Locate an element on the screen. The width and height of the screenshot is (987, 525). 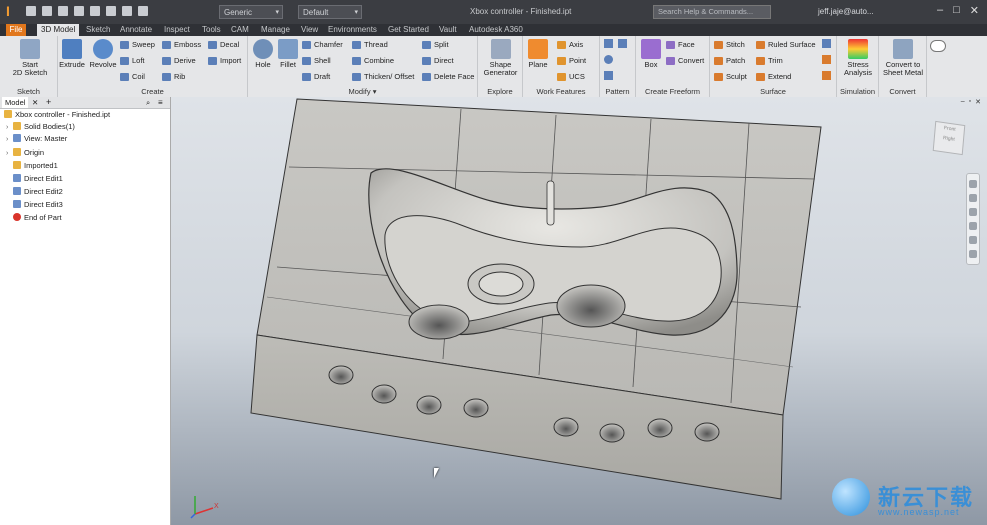
derive-button: Derive is located at coordinates (179, 61).